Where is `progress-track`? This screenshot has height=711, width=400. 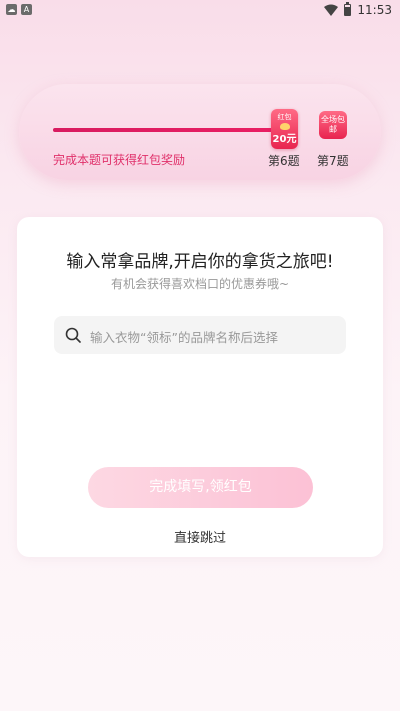
progress-track is located at coordinates (169, 130).